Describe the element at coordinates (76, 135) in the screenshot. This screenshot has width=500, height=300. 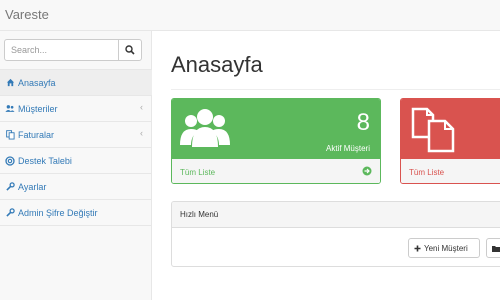
I see `sidebar-item-faturalar: Faturalar ‹` at that location.